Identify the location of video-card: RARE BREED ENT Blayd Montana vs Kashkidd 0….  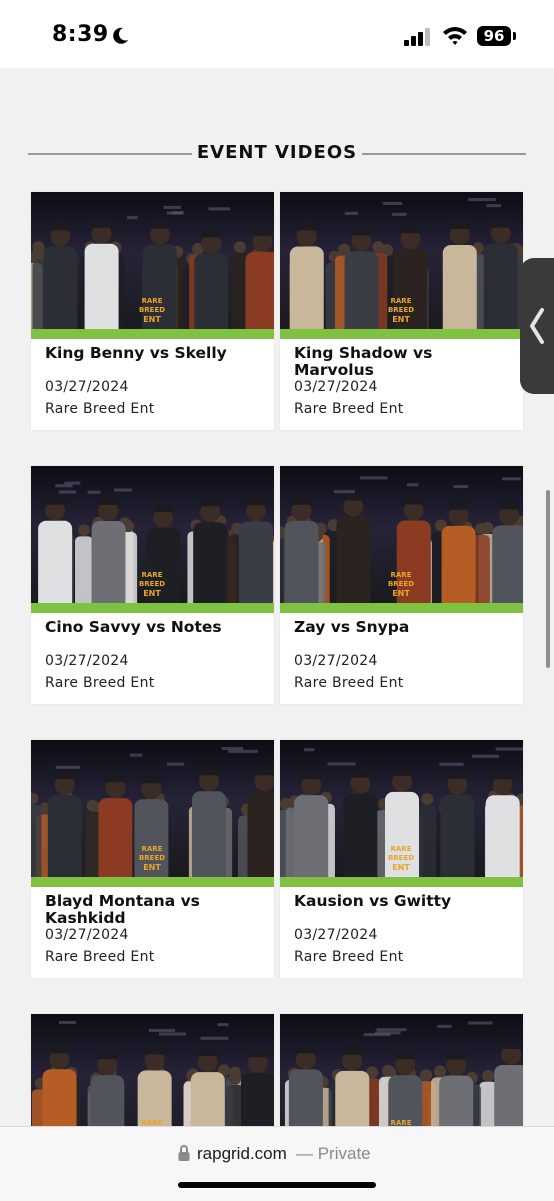
(152, 859).